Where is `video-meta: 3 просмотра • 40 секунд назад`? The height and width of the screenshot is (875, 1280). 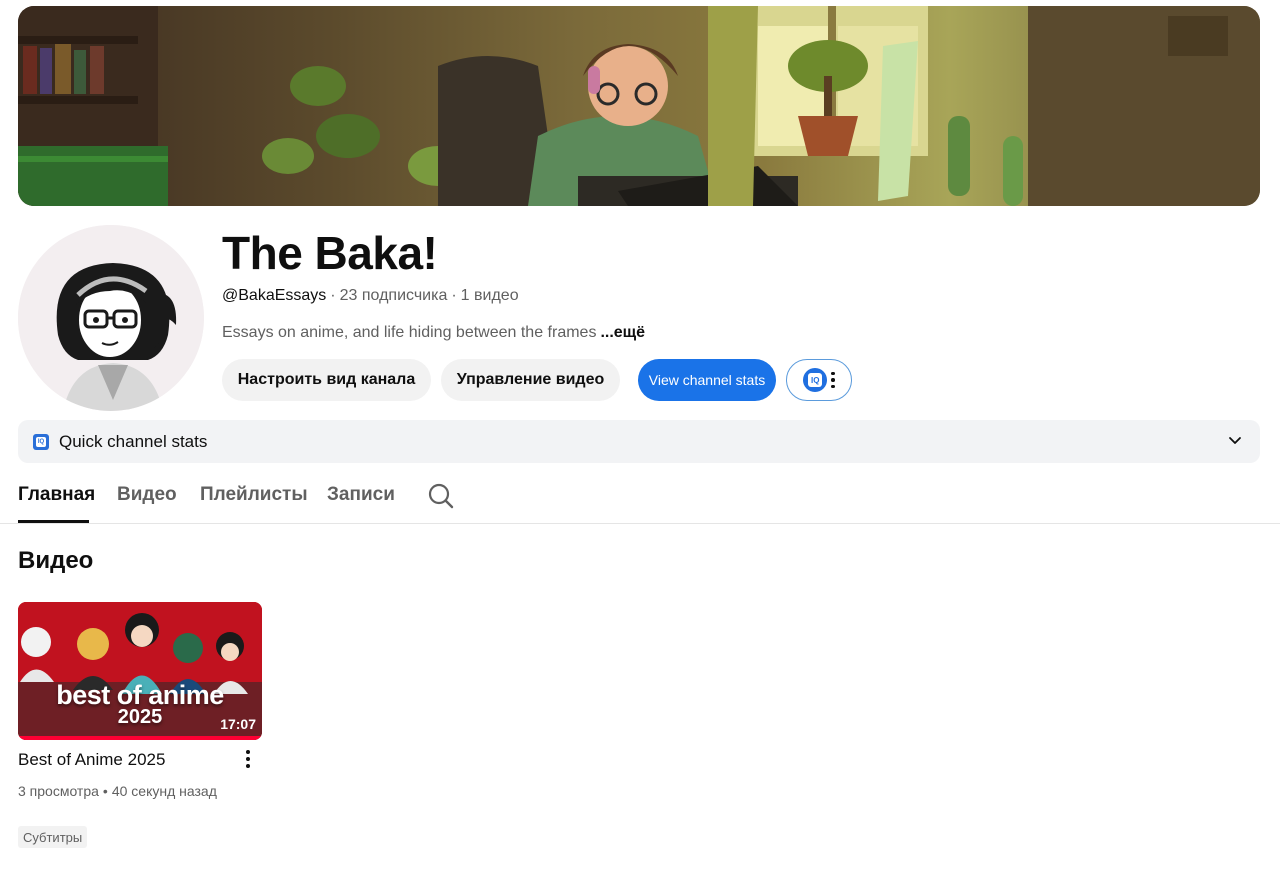
video-meta: 3 просмотра • 40 секунд назад is located at coordinates (117, 791).